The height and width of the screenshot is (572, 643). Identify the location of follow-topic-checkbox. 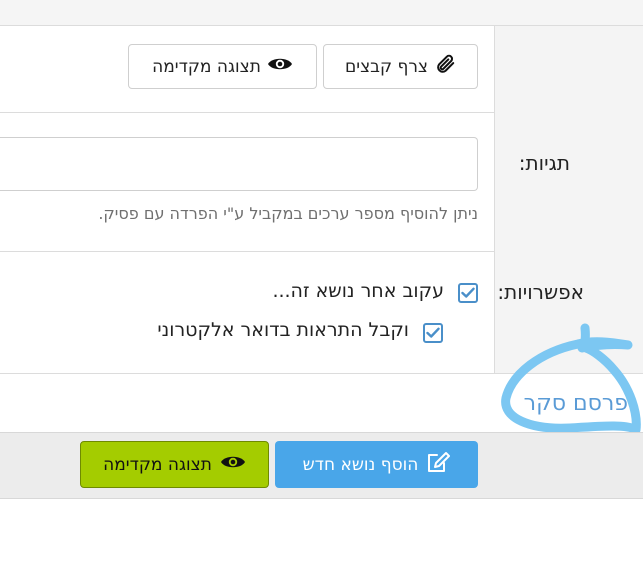
(468, 293).